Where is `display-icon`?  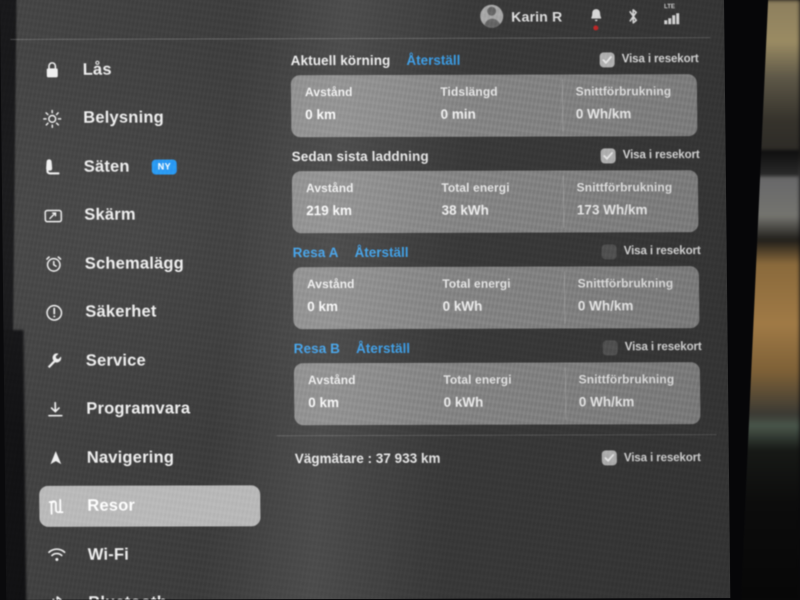 display-icon is located at coordinates (53, 216).